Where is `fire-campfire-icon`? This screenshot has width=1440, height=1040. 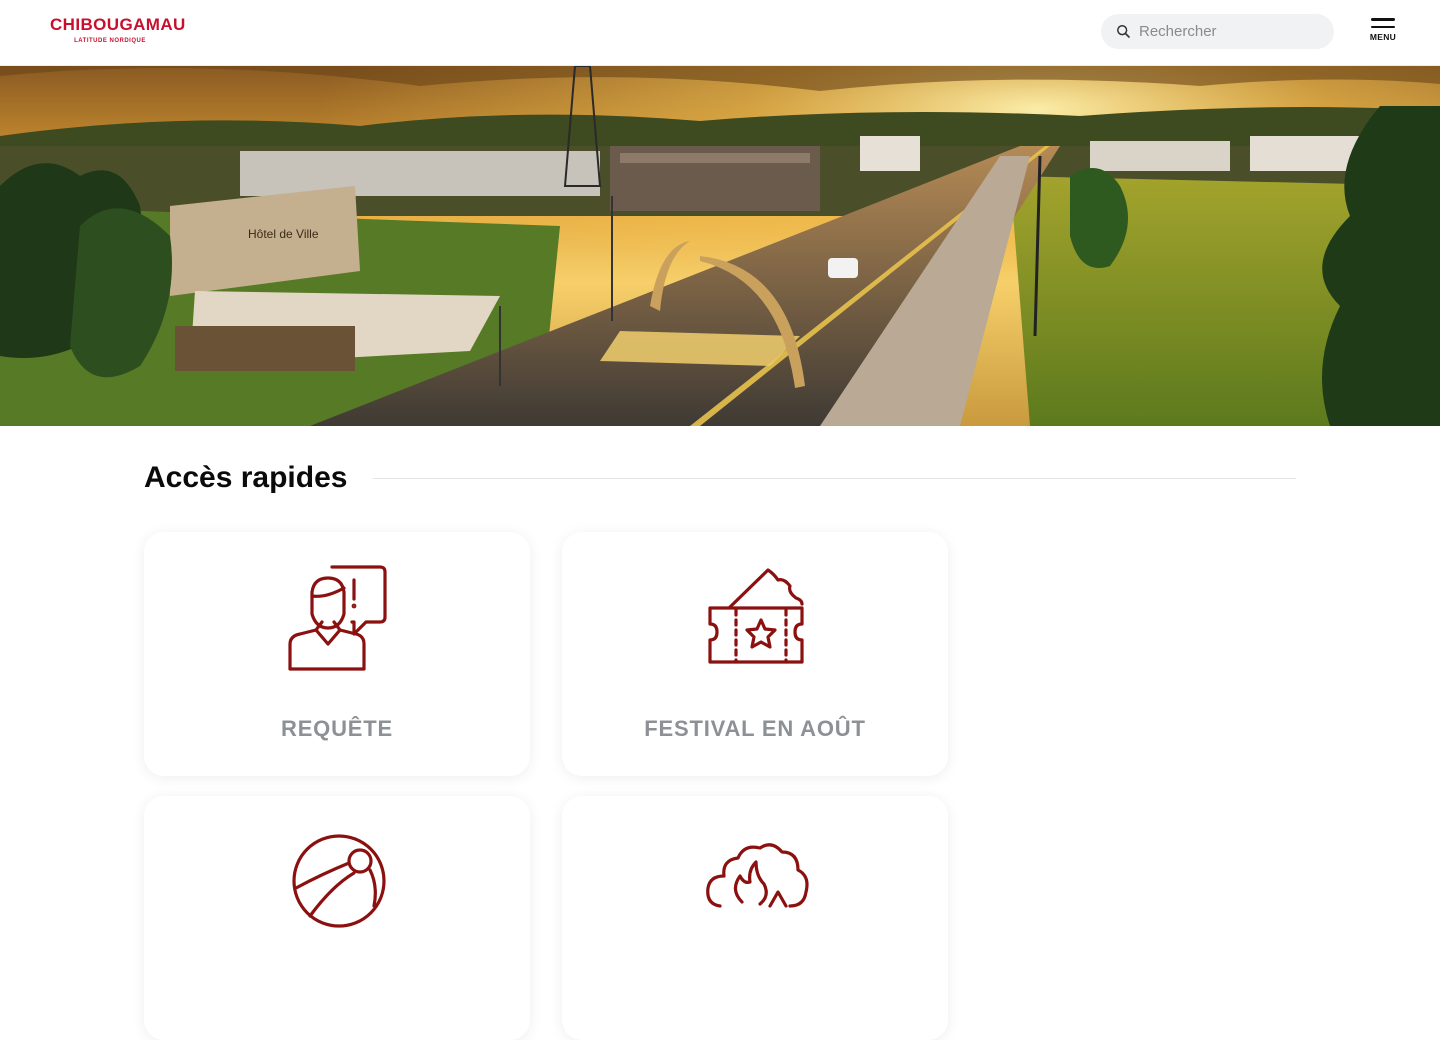 fire-campfire-icon is located at coordinates (757, 875).